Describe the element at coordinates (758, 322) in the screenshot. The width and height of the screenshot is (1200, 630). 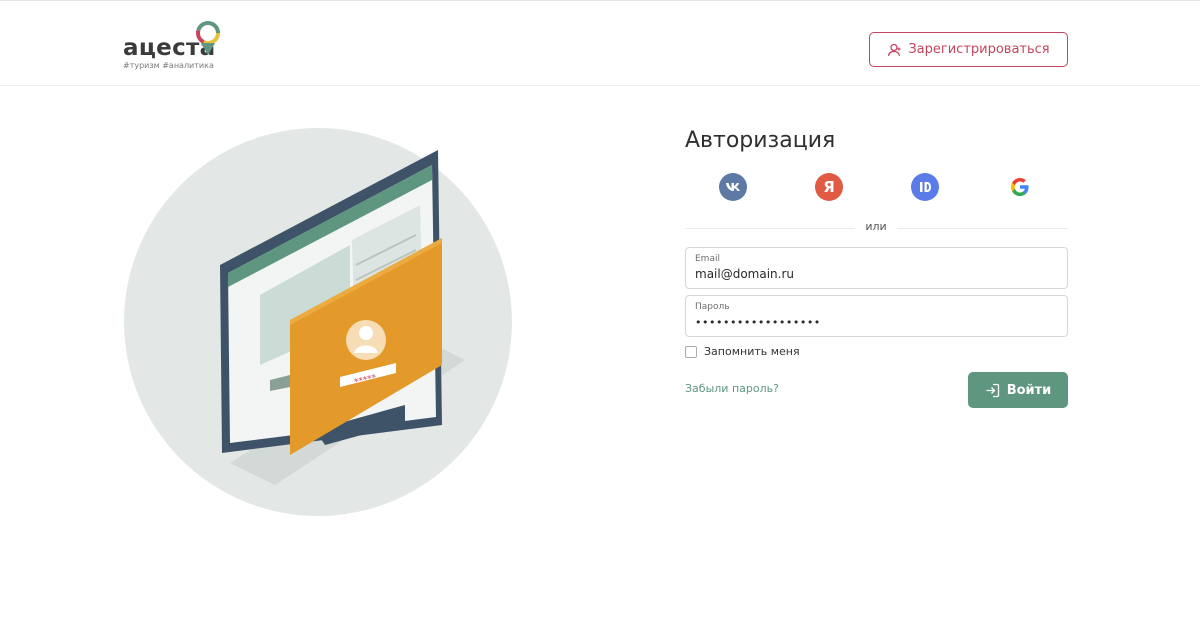
I see `password-input: ••••••••••••••••••` at that location.